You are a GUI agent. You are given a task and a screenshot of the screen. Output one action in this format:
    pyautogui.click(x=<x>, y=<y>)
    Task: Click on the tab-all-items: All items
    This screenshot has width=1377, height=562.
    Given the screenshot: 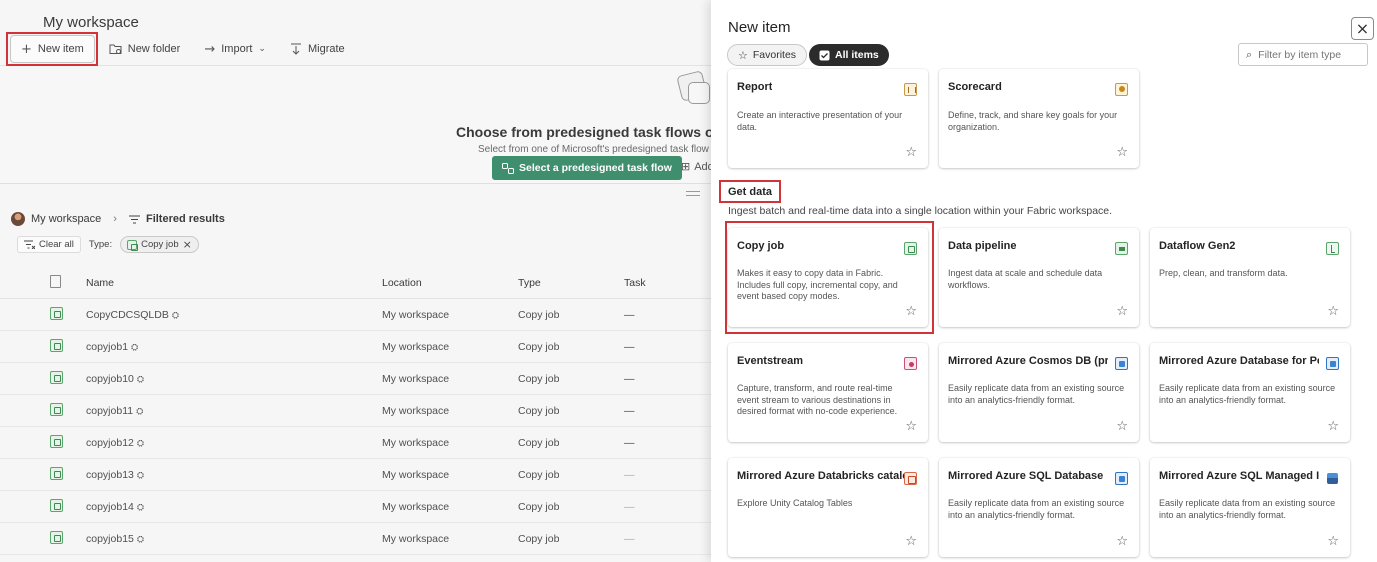 What is the action you would take?
    pyautogui.click(x=849, y=55)
    